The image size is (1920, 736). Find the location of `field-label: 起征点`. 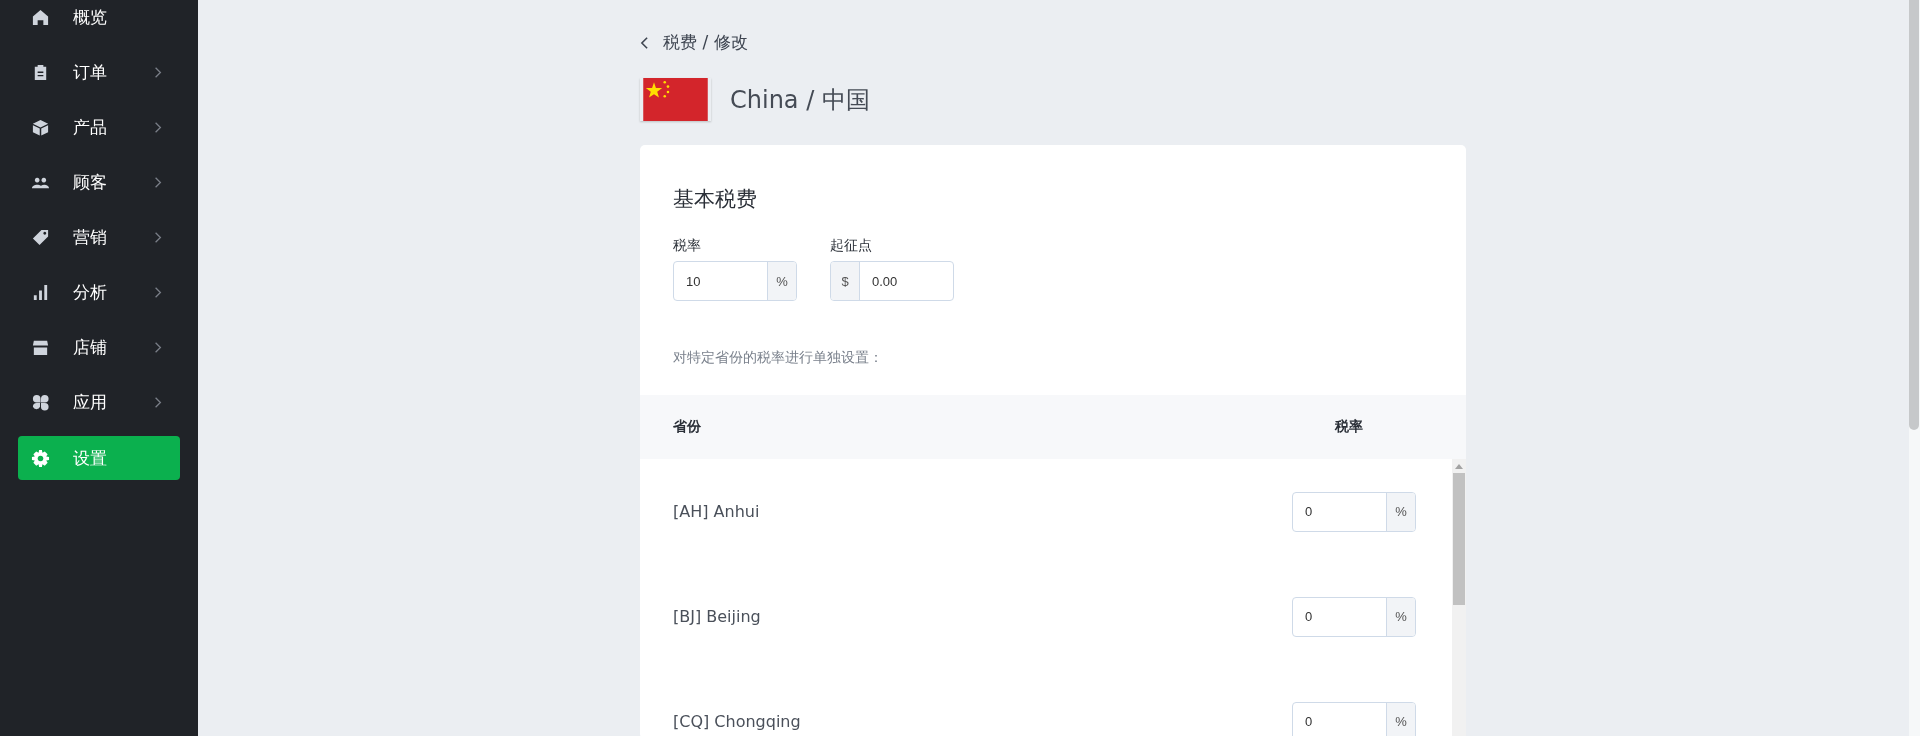

field-label: 起征点 is located at coordinates (851, 246).